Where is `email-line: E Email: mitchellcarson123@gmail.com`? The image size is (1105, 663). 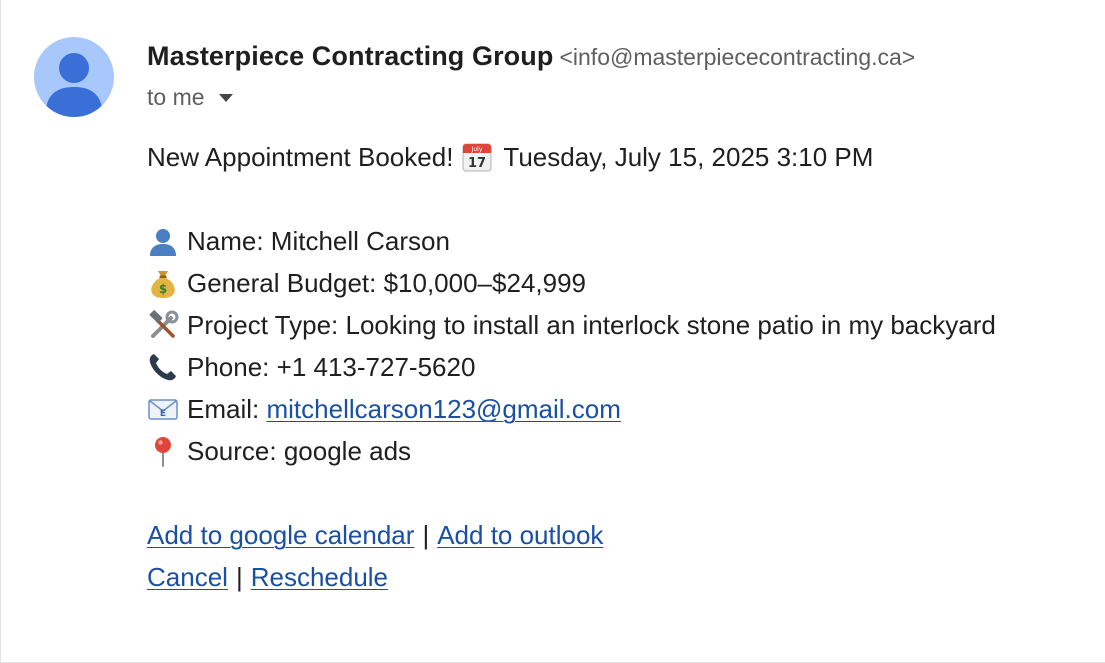
email-line: E Email: mitchellcarson123@gmail.com is located at coordinates (571, 409).